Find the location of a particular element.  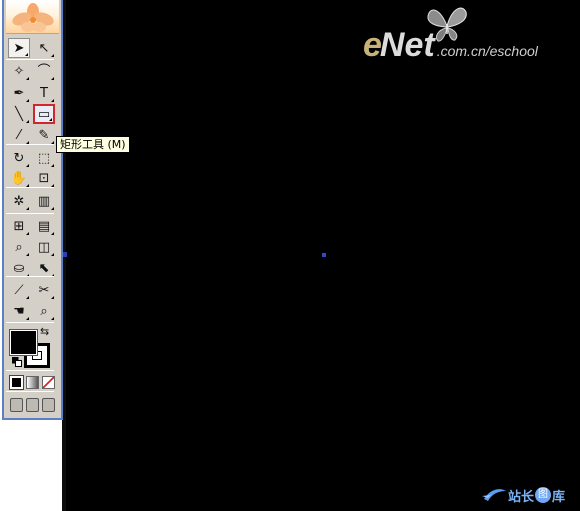

pen-tool-button: ✒ is located at coordinates (19, 93).